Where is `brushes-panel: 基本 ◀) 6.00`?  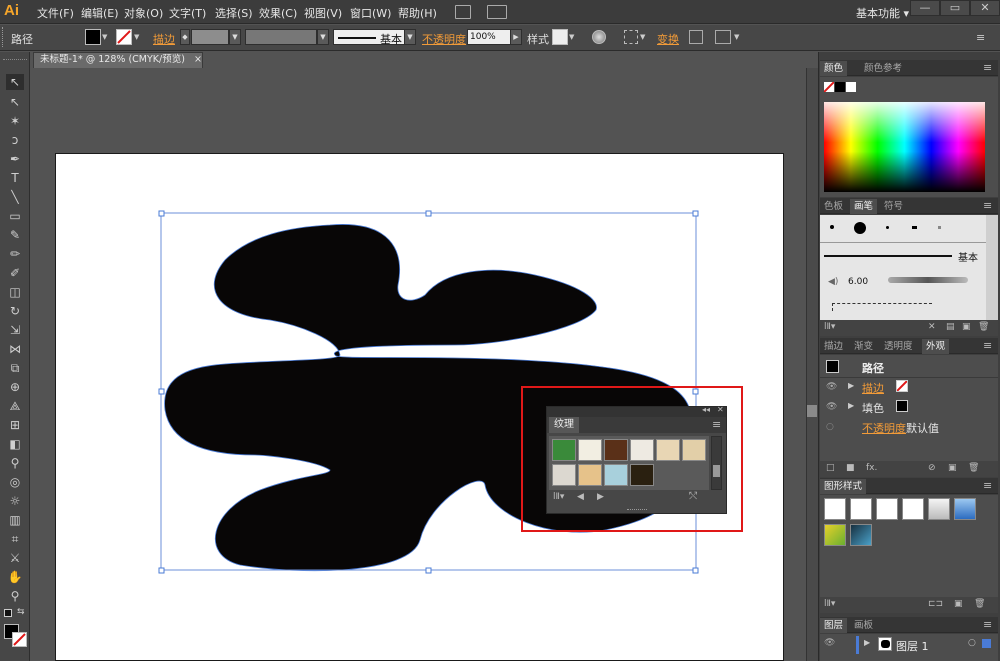 brushes-panel: 基本 ◀) 6.00 is located at coordinates (909, 267).